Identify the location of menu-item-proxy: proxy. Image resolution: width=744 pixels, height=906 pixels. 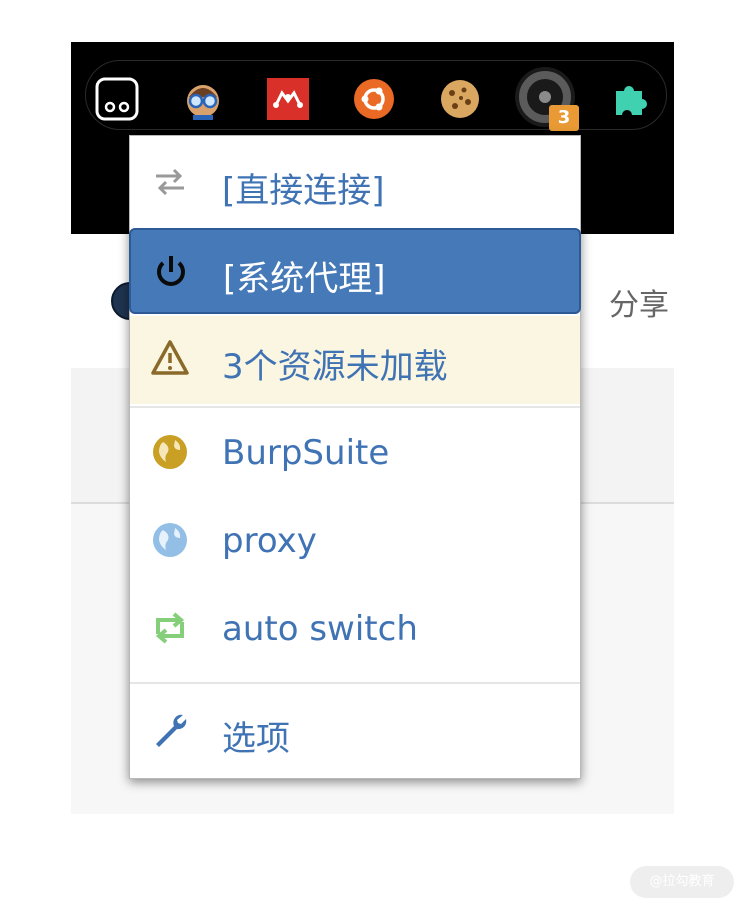
(355, 541).